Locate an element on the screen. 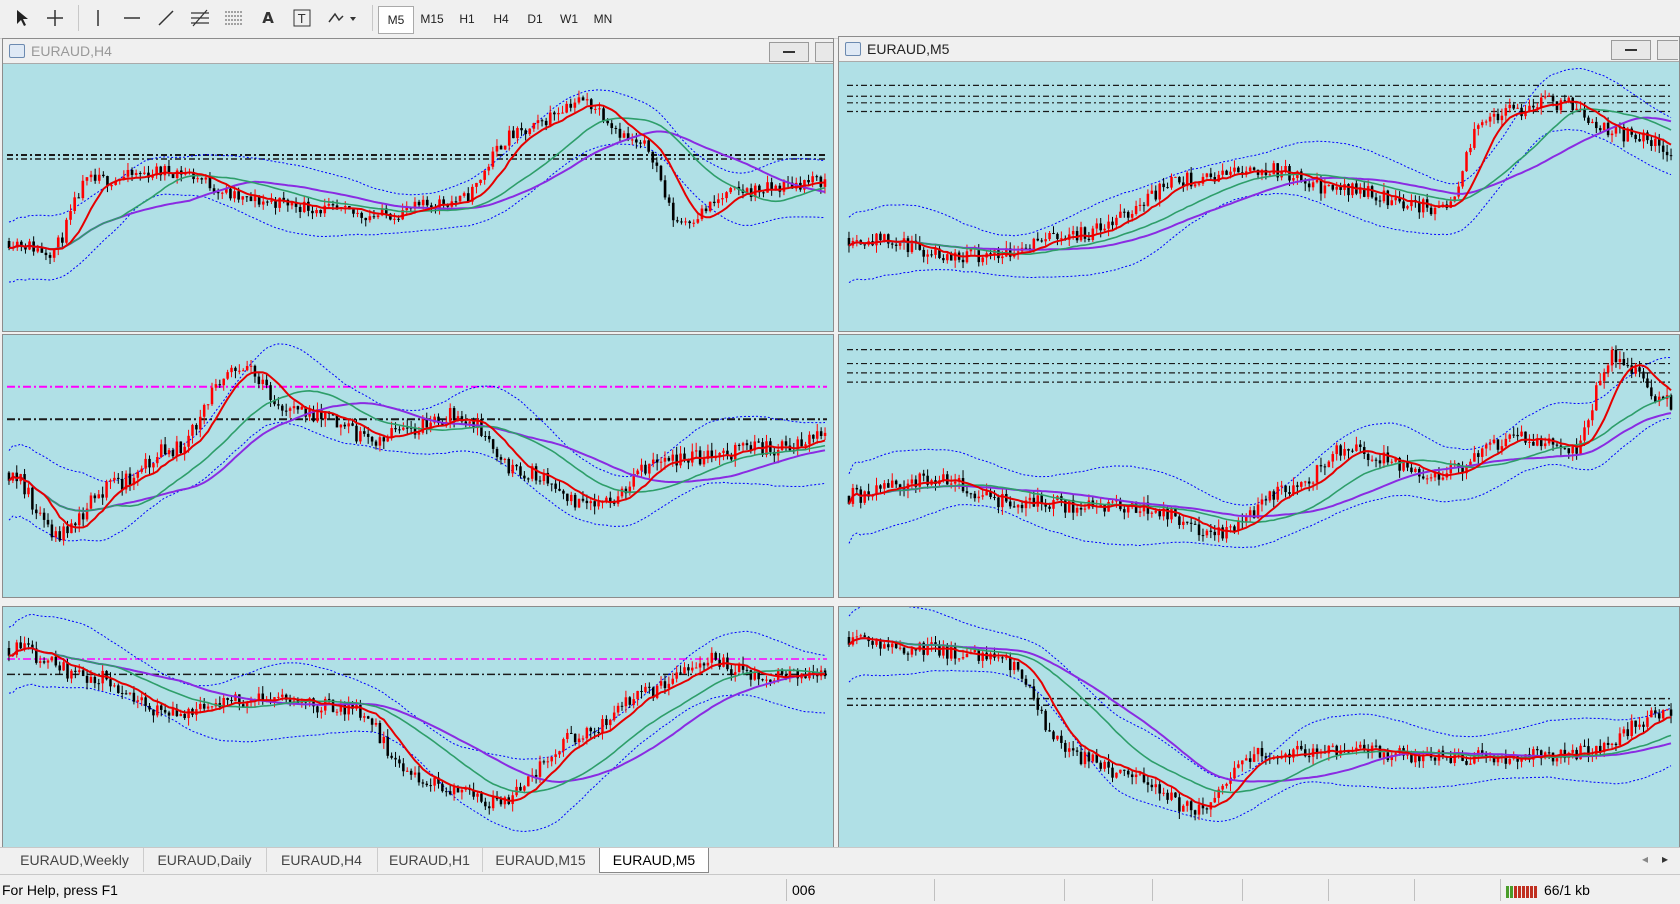  chart-tab-euraud-h1: EURAUD,H1 is located at coordinates (430, 860).